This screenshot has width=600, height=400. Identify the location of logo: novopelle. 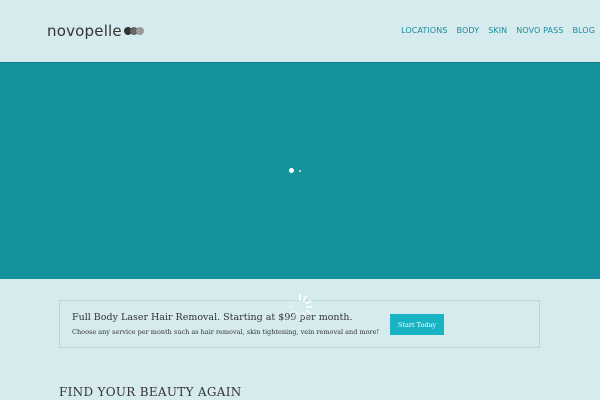
(95, 31).